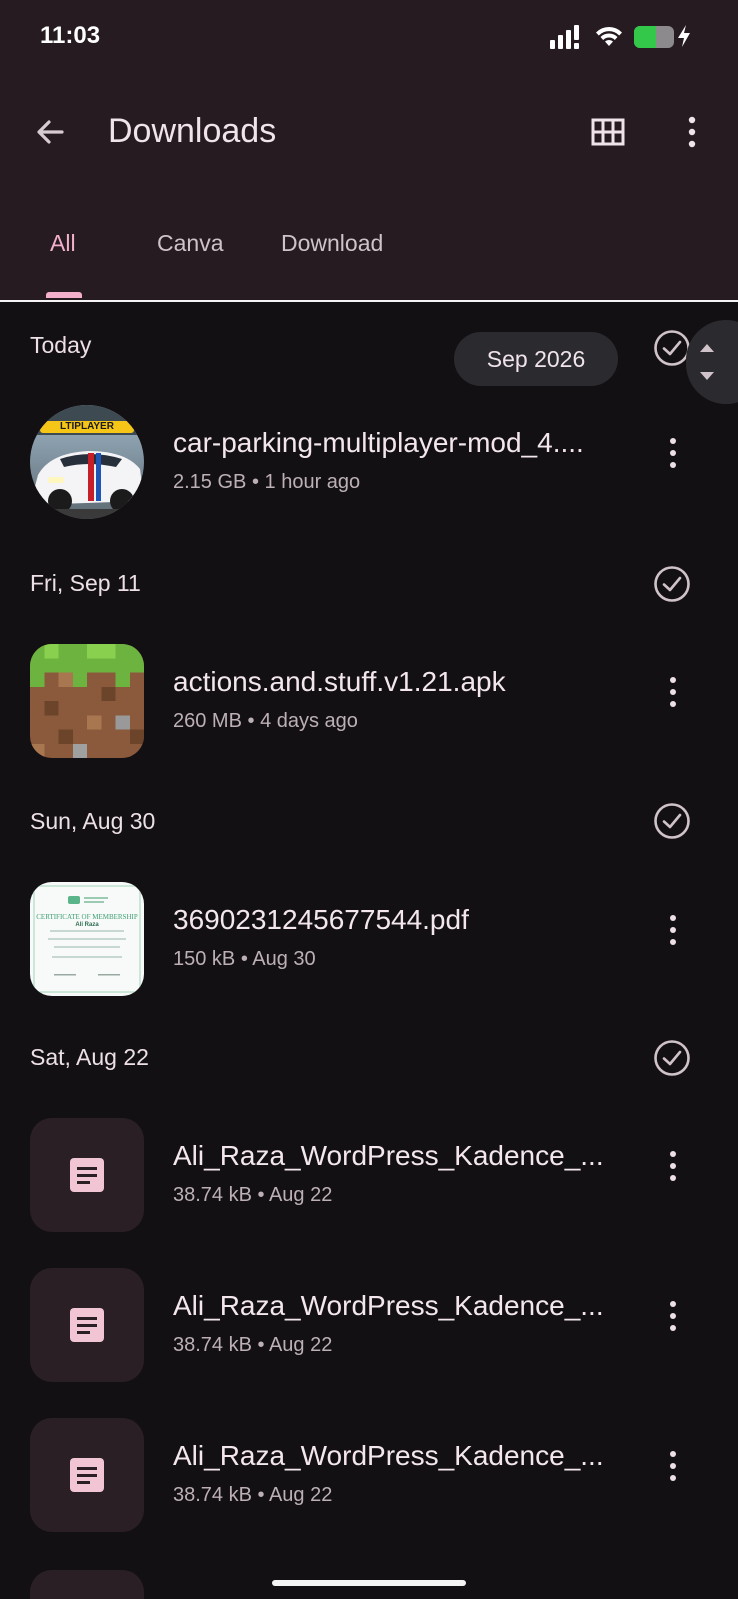 This screenshot has width=738, height=1599. Describe the element at coordinates (192, 131) in the screenshot. I see `page-title: Downloads` at that location.